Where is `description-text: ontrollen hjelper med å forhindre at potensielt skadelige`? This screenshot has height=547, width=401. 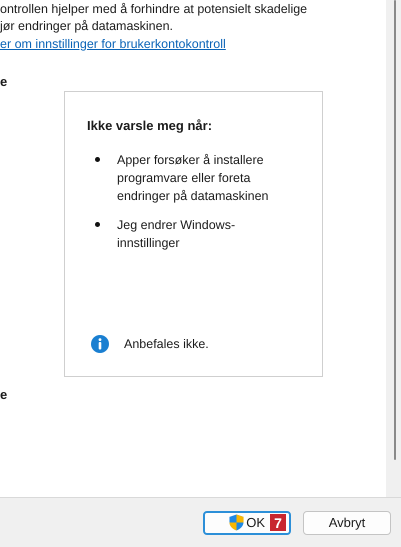 description-text: ontrollen hjelper med å forhindre at potensielt skadelige is located at coordinates (154, 9).